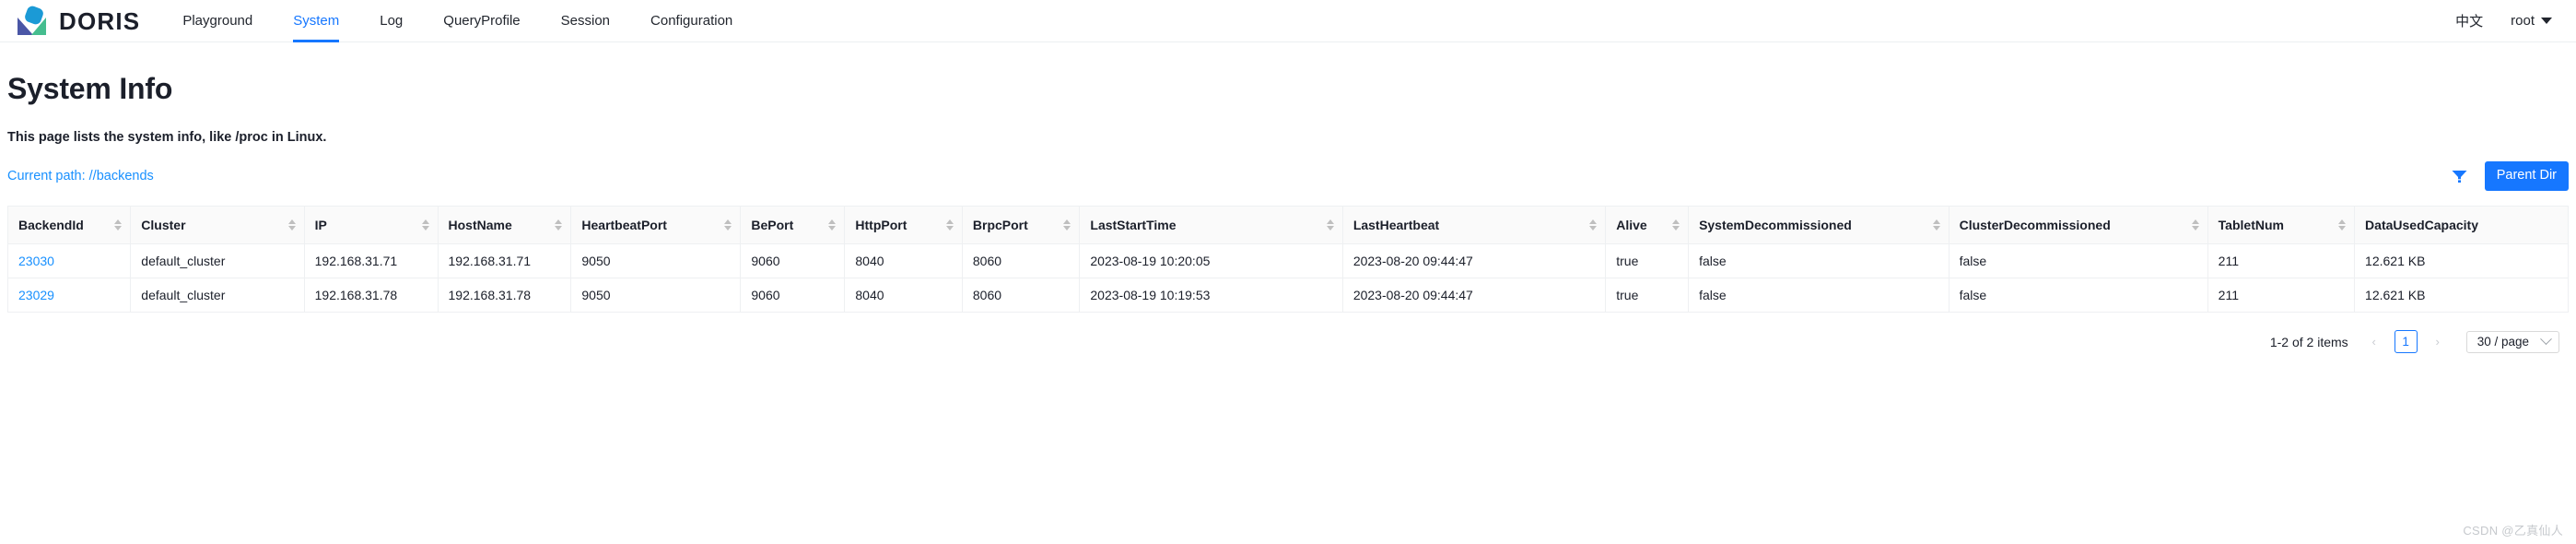 Image resolution: width=2576 pixels, height=544 pixels. What do you see at coordinates (371, 225) in the screenshot?
I see `column-header-ip: IP` at bounding box center [371, 225].